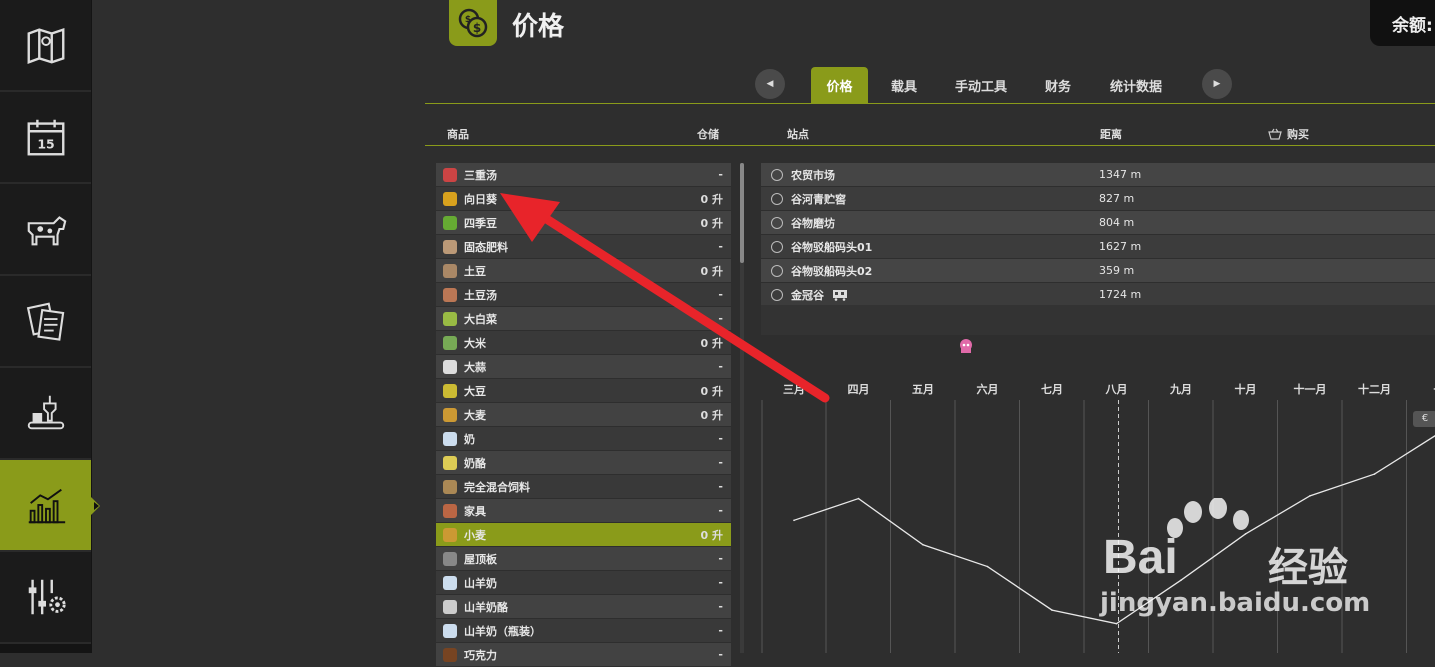  I want to click on goods-row: 家具-, so click(583, 510).